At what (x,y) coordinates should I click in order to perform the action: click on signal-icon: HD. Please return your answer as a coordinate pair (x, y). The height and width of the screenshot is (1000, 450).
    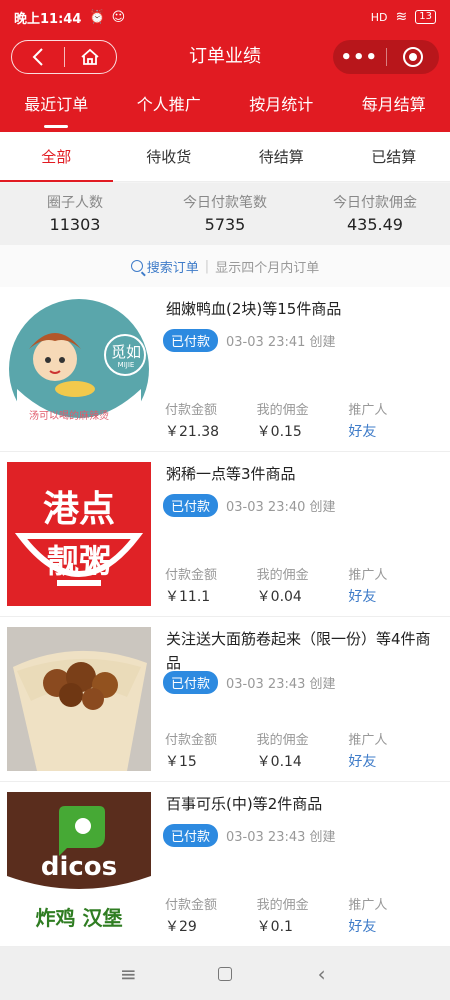
    Looking at the image, I should click on (379, 17).